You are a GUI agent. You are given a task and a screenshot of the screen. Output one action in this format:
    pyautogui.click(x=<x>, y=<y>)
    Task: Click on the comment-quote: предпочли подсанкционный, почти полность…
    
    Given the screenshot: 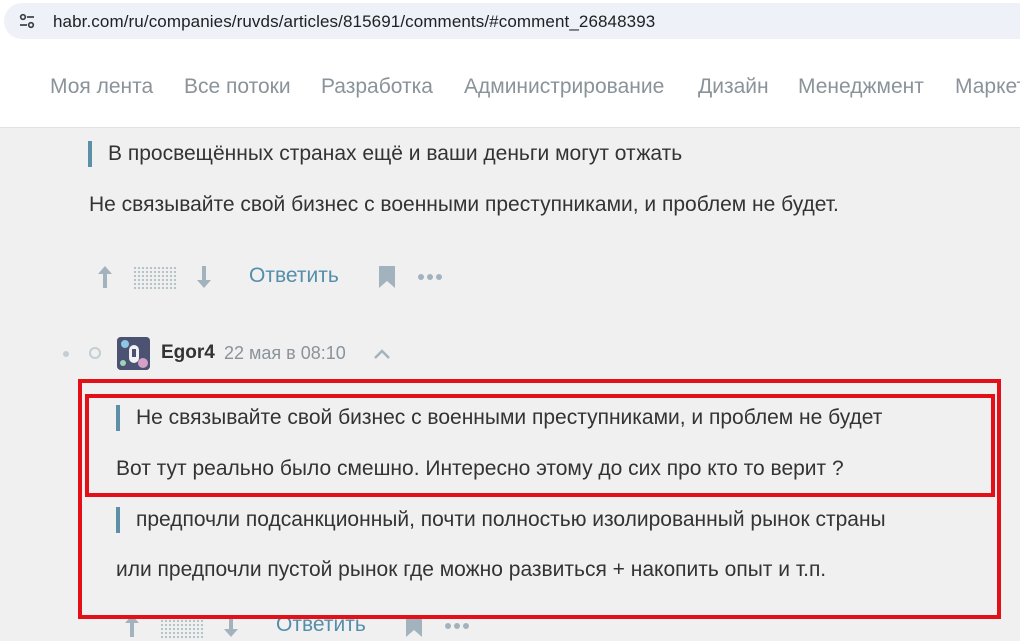 What is the action you would take?
    pyautogui.click(x=501, y=520)
    